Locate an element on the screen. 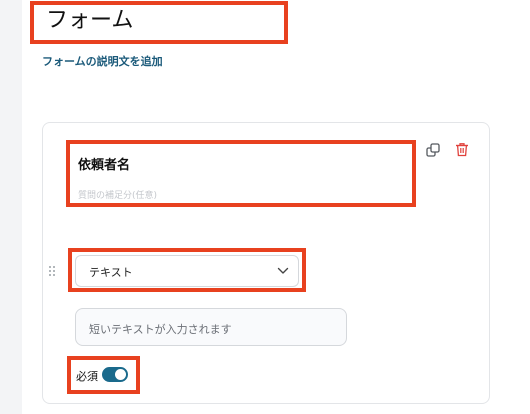 The width and height of the screenshot is (530, 414). answer-preview-input: 短いテキストが入力されます is located at coordinates (211, 327).